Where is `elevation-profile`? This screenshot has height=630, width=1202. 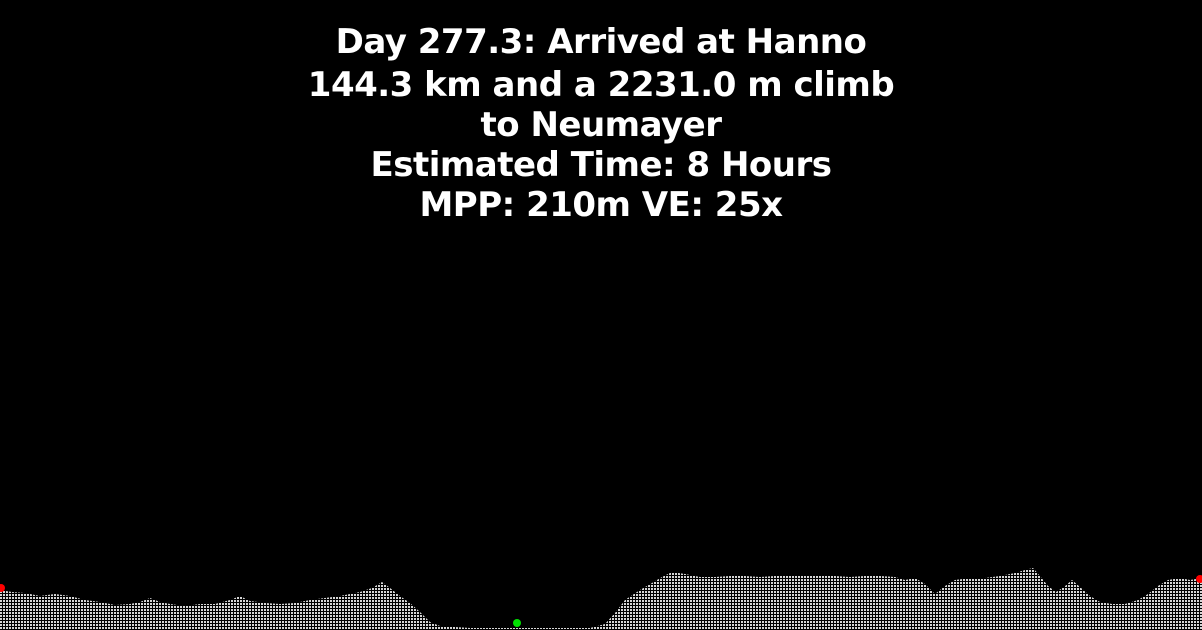 elevation-profile is located at coordinates (601, 599).